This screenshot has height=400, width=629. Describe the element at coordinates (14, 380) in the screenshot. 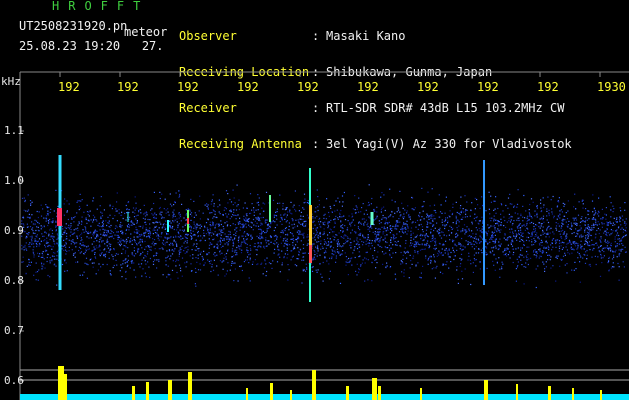

I see `y-tick-label: 0.6` at that location.